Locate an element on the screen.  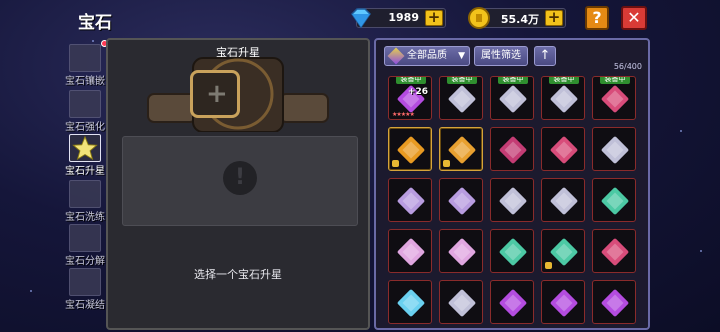
add-gem-icon: + is located at coordinates (217, 94).